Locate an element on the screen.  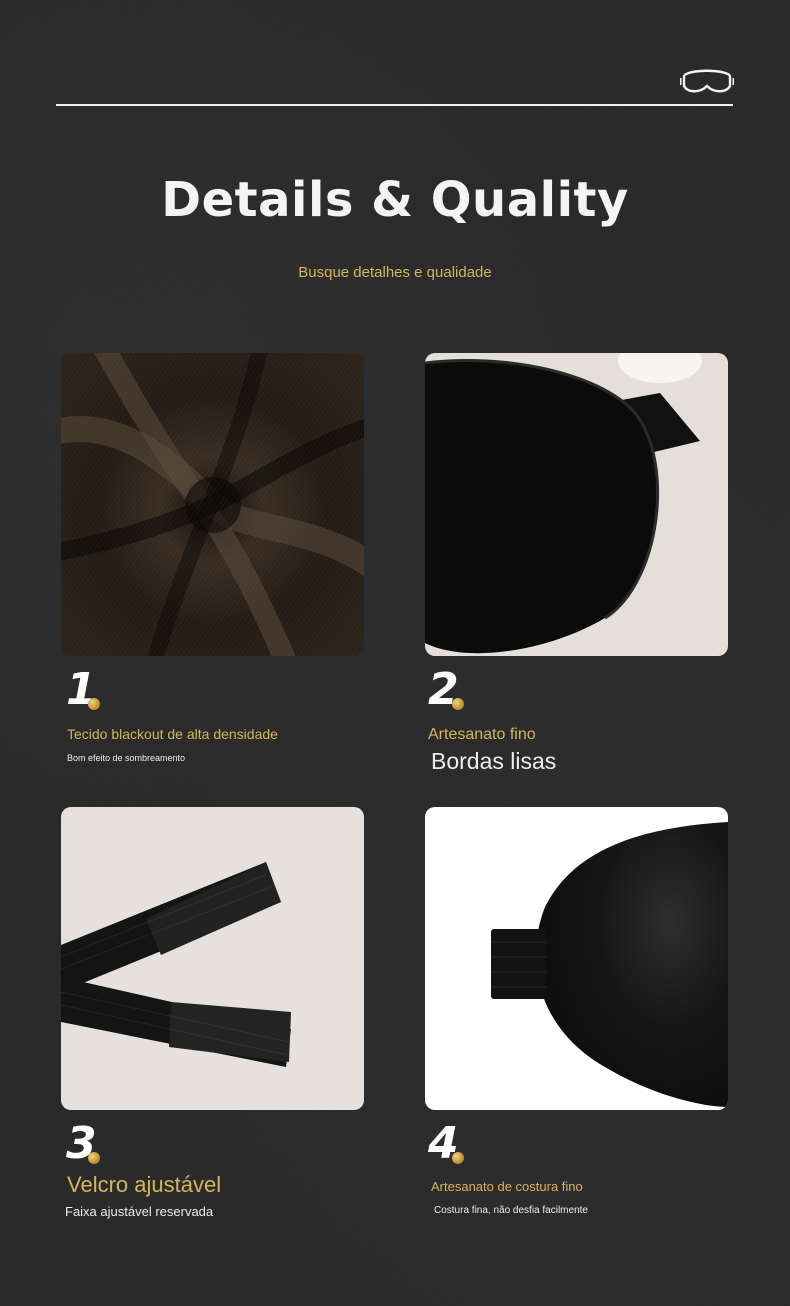
page-title: Details & Quality is located at coordinates (395, 200).